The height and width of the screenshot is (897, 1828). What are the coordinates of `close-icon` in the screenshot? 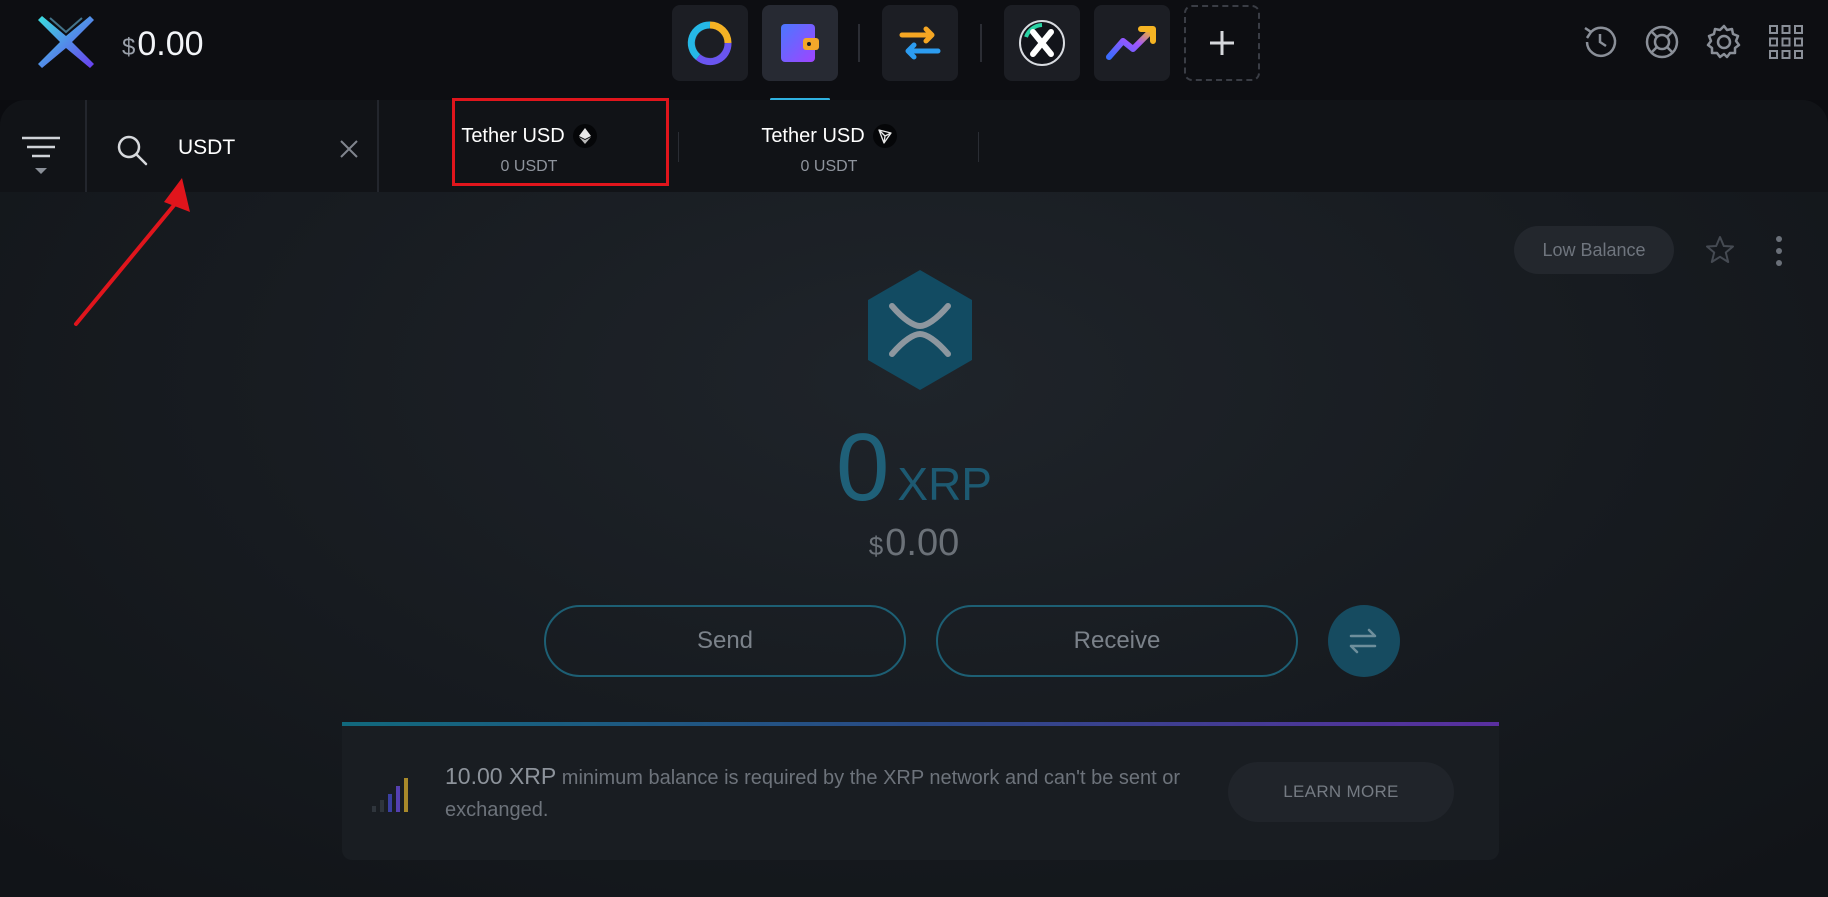 It's located at (349, 149).